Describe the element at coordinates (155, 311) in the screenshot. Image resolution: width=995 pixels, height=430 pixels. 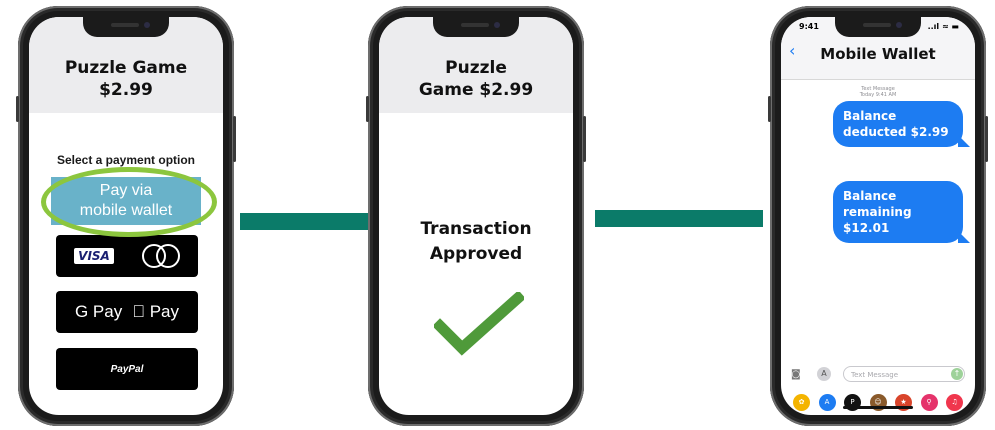
I see `apple-pay-logo:  Pay` at that location.